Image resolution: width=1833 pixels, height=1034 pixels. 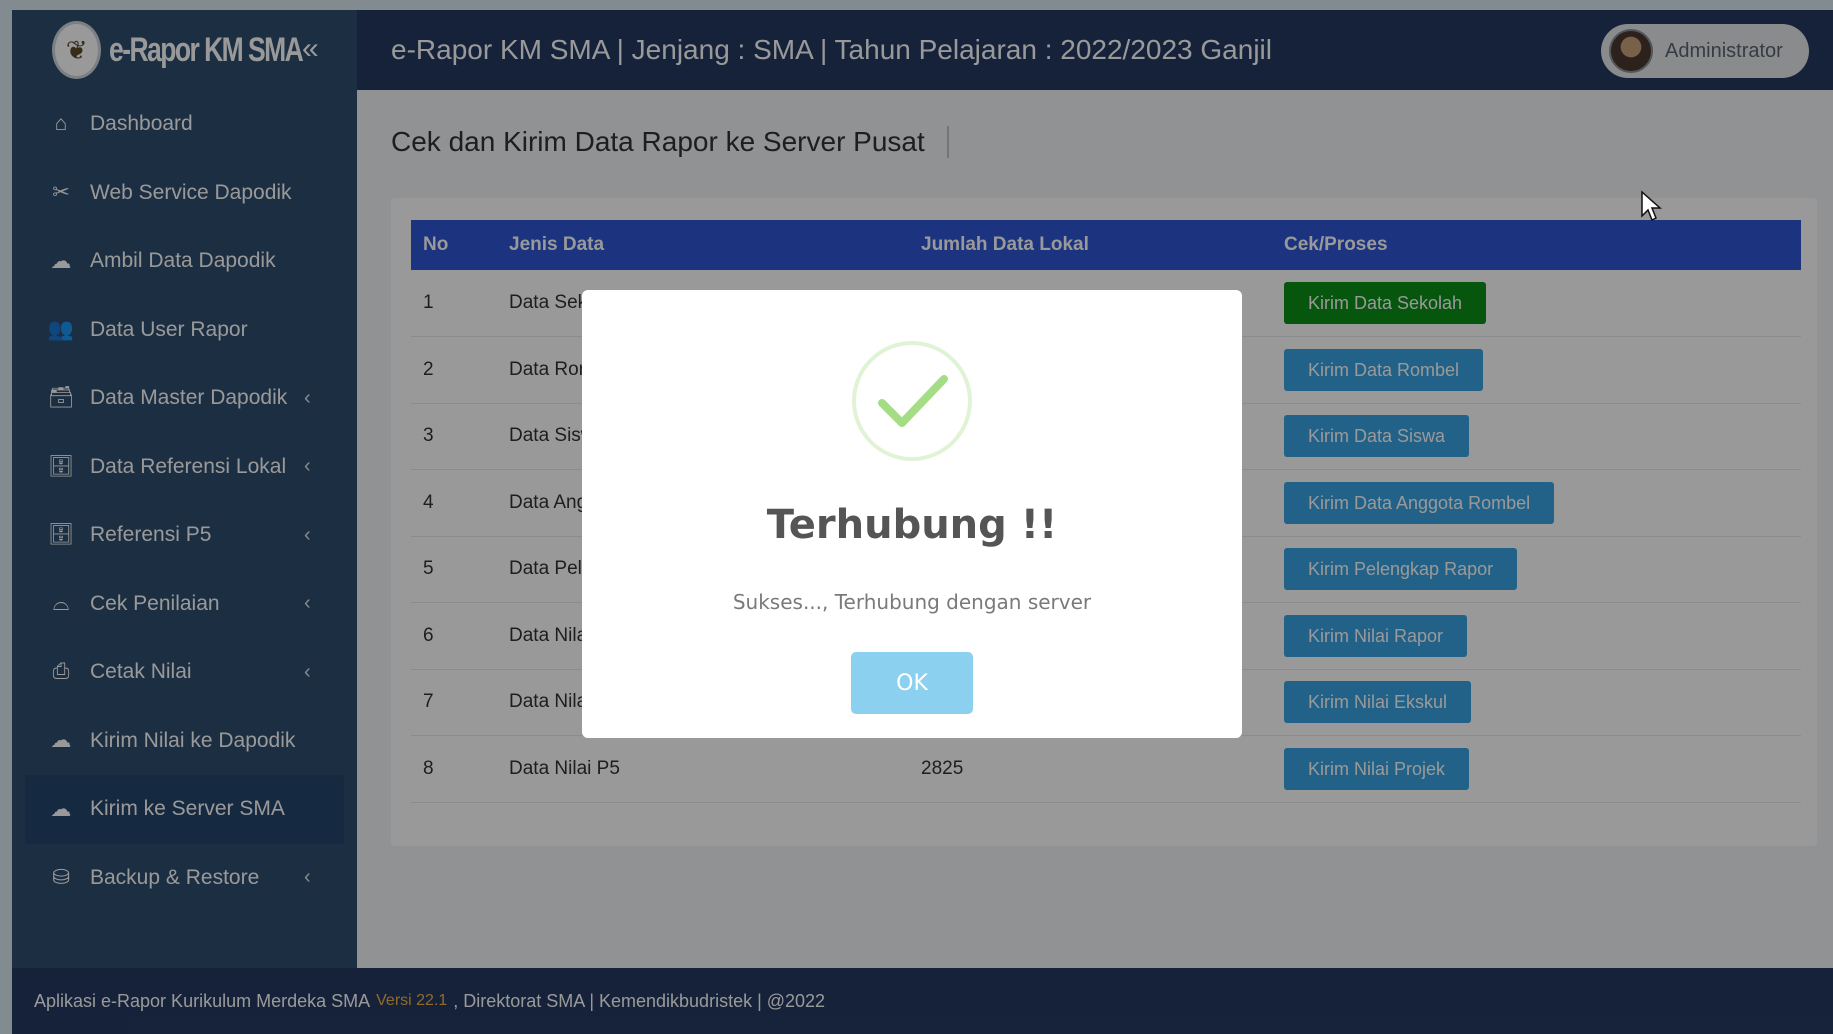 I want to click on checkmark-icon, so click(x=912, y=401).